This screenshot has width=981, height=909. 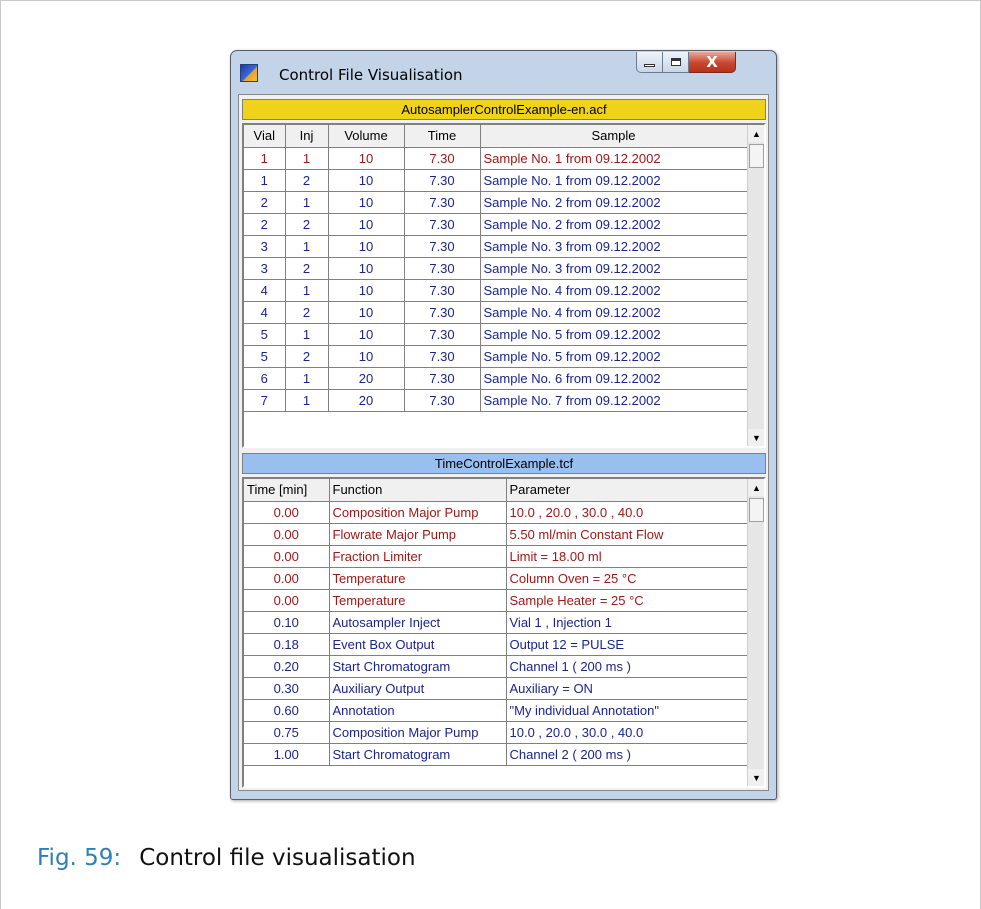 What do you see at coordinates (496, 378) in the screenshot?
I see `table-row: 6 1 20 7.30 Sample No. 6 from 09.12.2002` at bounding box center [496, 378].